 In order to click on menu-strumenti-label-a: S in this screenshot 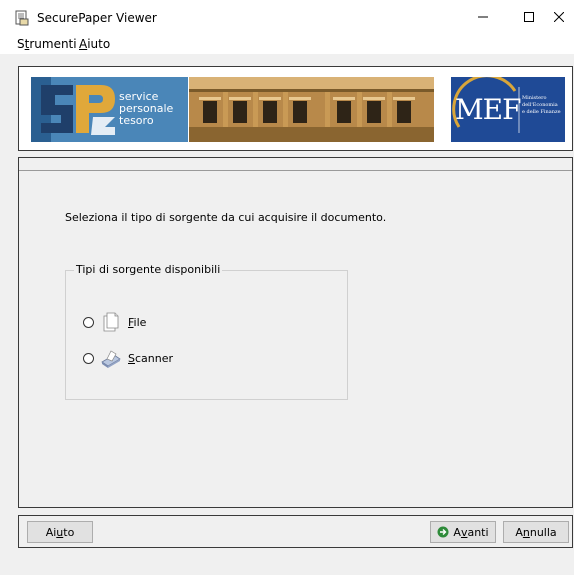, I will do `click(21, 44)`.